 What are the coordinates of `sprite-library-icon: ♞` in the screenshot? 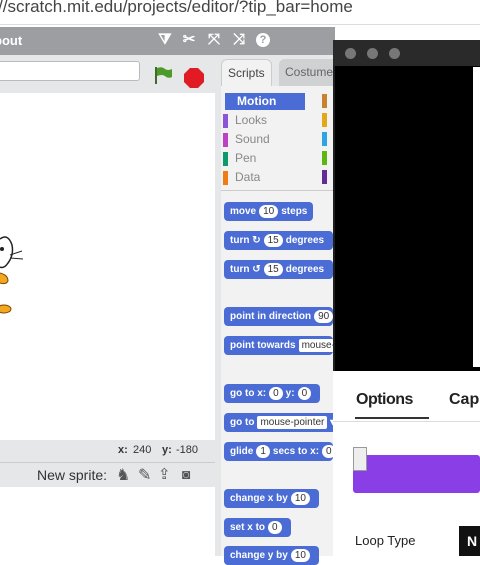 It's located at (123, 475).